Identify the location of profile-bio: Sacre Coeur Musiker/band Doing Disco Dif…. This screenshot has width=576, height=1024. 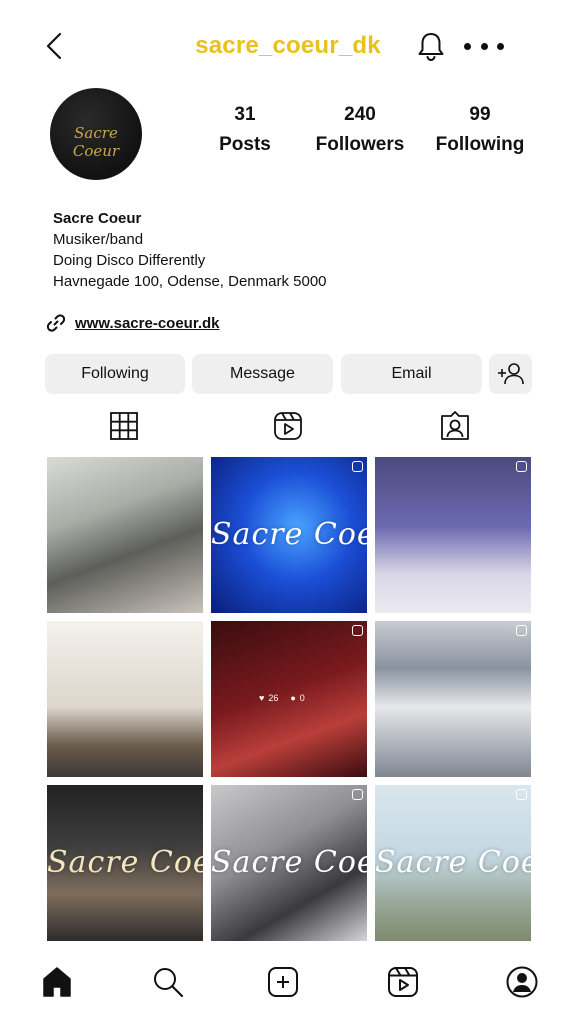
(293, 250).